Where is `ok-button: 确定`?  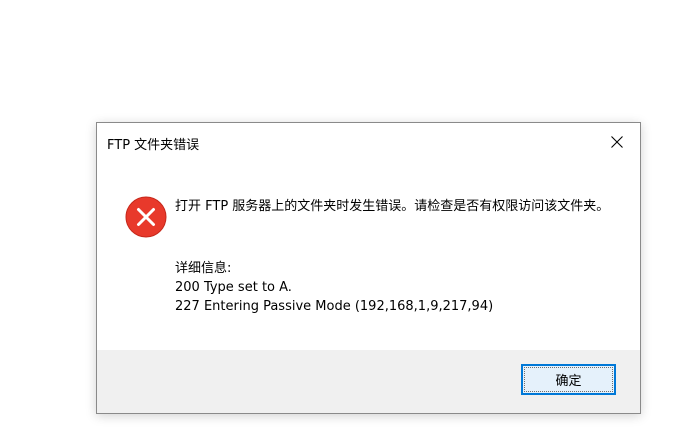 ok-button: 确定 is located at coordinates (568, 379).